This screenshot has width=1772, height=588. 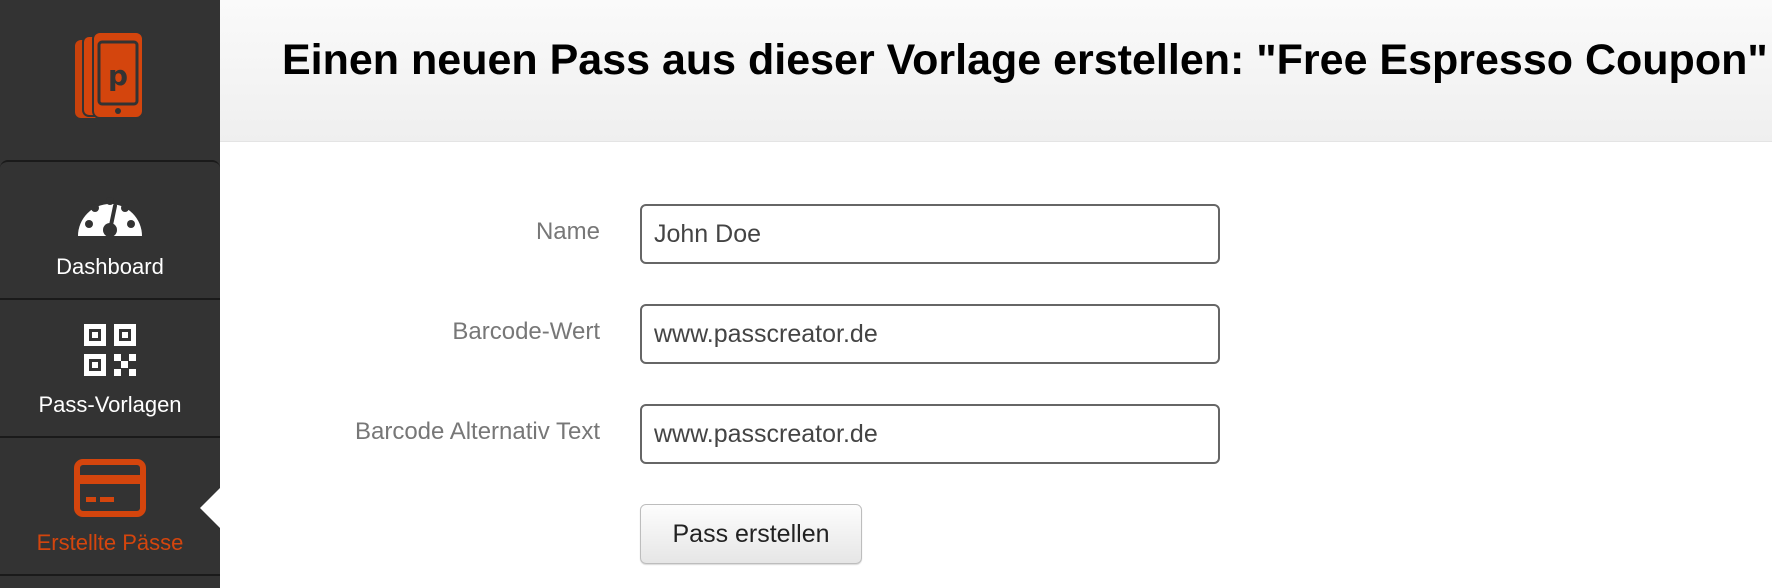 What do you see at coordinates (930, 234) in the screenshot?
I see `name-input` at bounding box center [930, 234].